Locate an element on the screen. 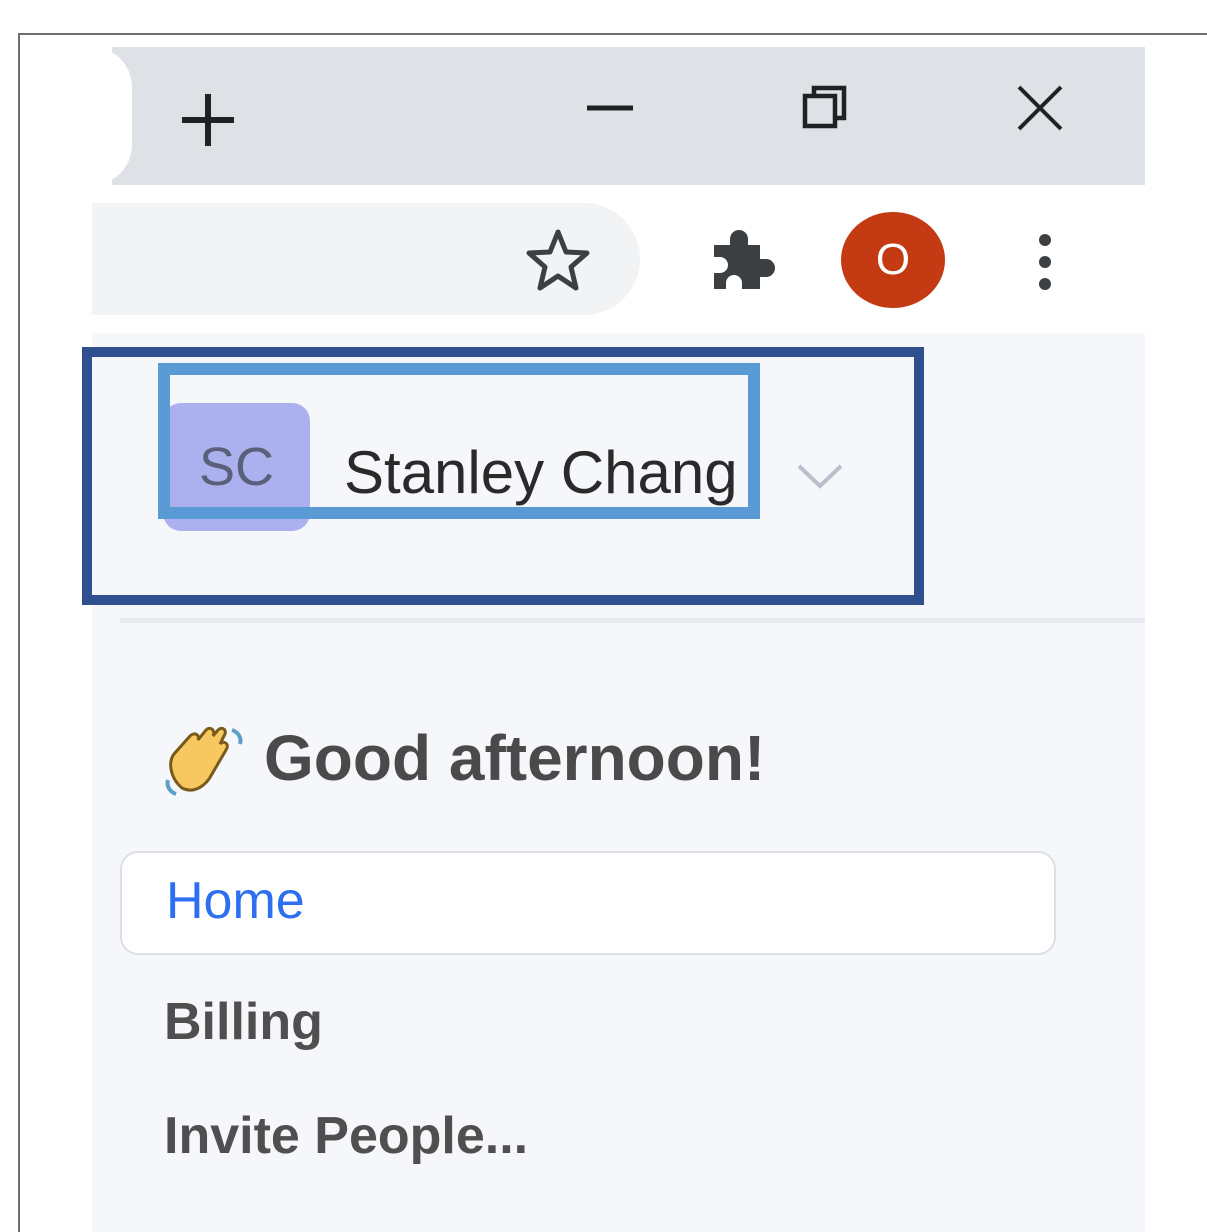 The image size is (1207, 1232). kebab-menu-icon is located at coordinates (1045, 262).